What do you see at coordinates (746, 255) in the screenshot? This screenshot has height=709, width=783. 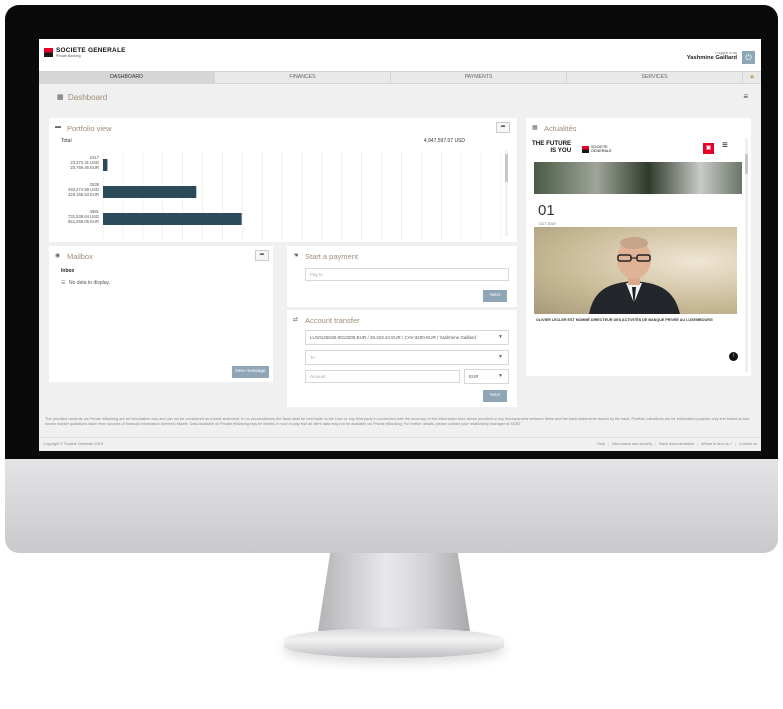 I see `news-scrollbar` at bounding box center [746, 255].